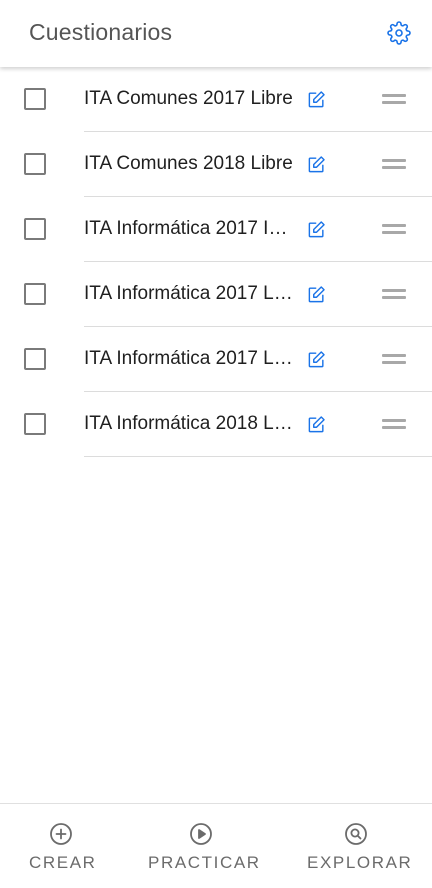  I want to click on nav-practicar-button: PRACTICAR, so click(201, 846).